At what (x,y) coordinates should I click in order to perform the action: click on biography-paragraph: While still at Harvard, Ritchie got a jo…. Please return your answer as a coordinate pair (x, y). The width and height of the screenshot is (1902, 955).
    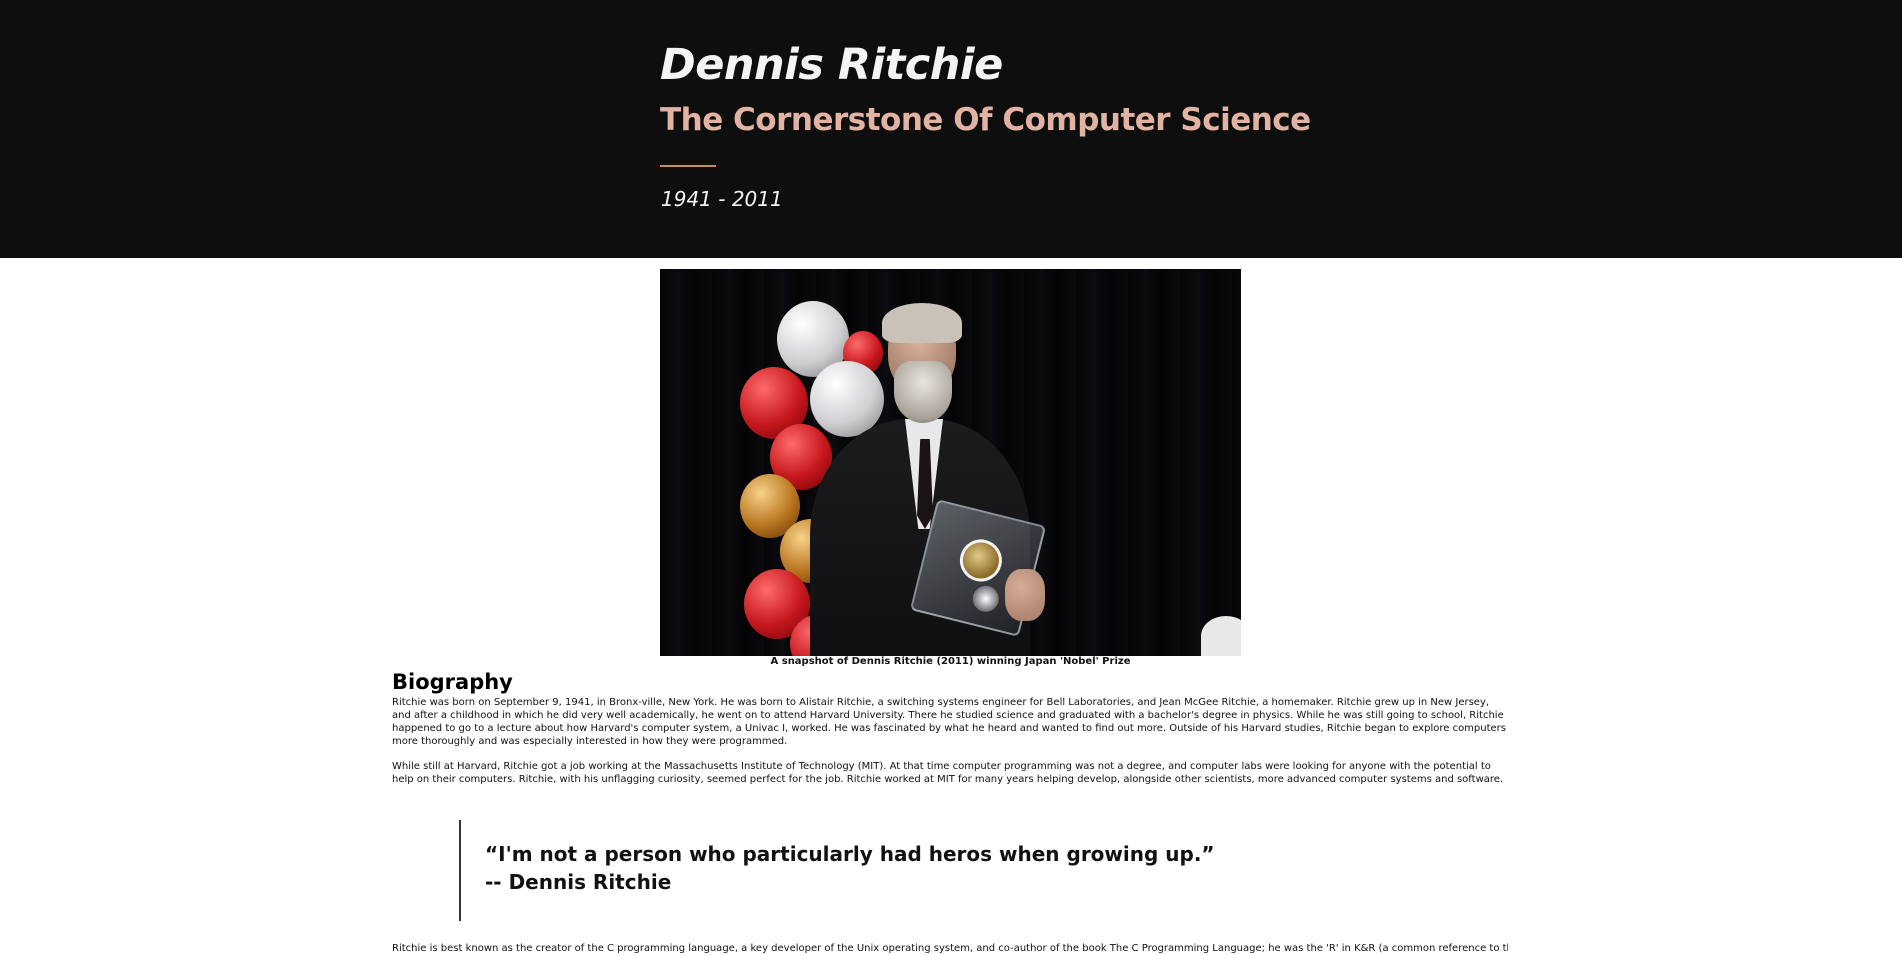
    Looking at the image, I should click on (948, 773).